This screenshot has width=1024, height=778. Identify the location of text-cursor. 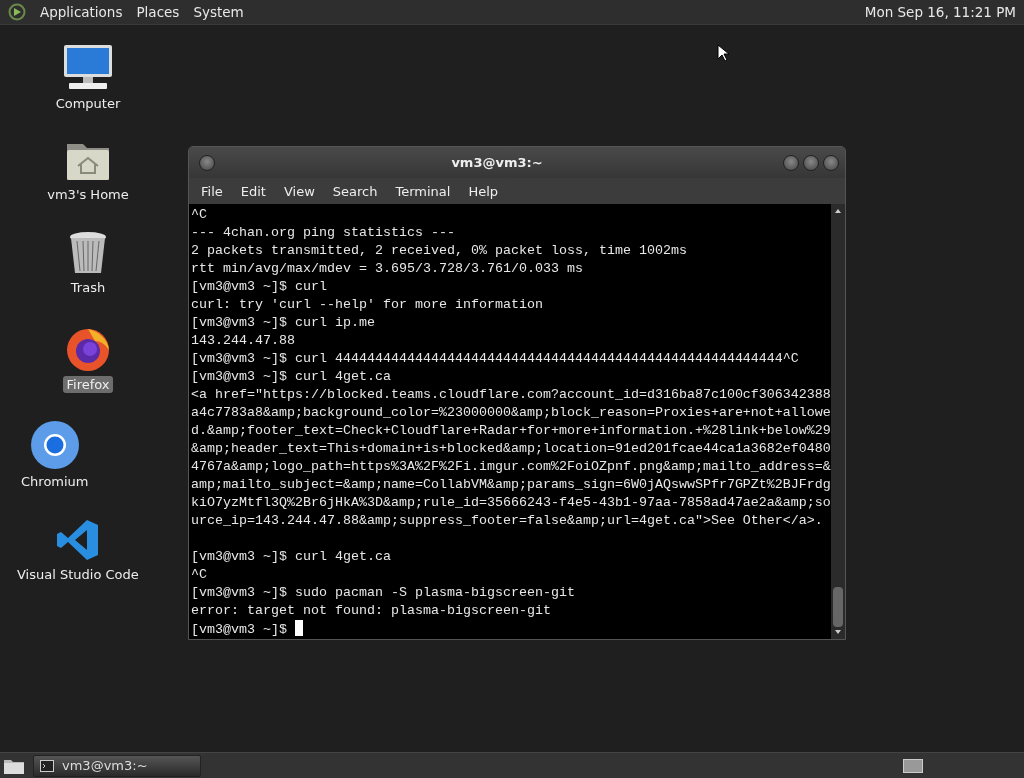
(299, 628).